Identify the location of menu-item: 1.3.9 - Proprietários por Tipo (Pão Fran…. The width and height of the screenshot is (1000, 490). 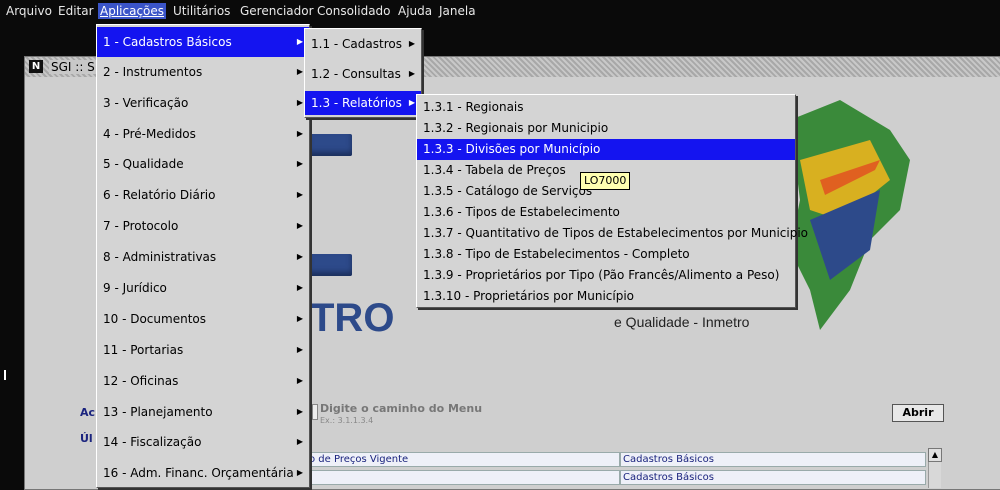
(606, 275).